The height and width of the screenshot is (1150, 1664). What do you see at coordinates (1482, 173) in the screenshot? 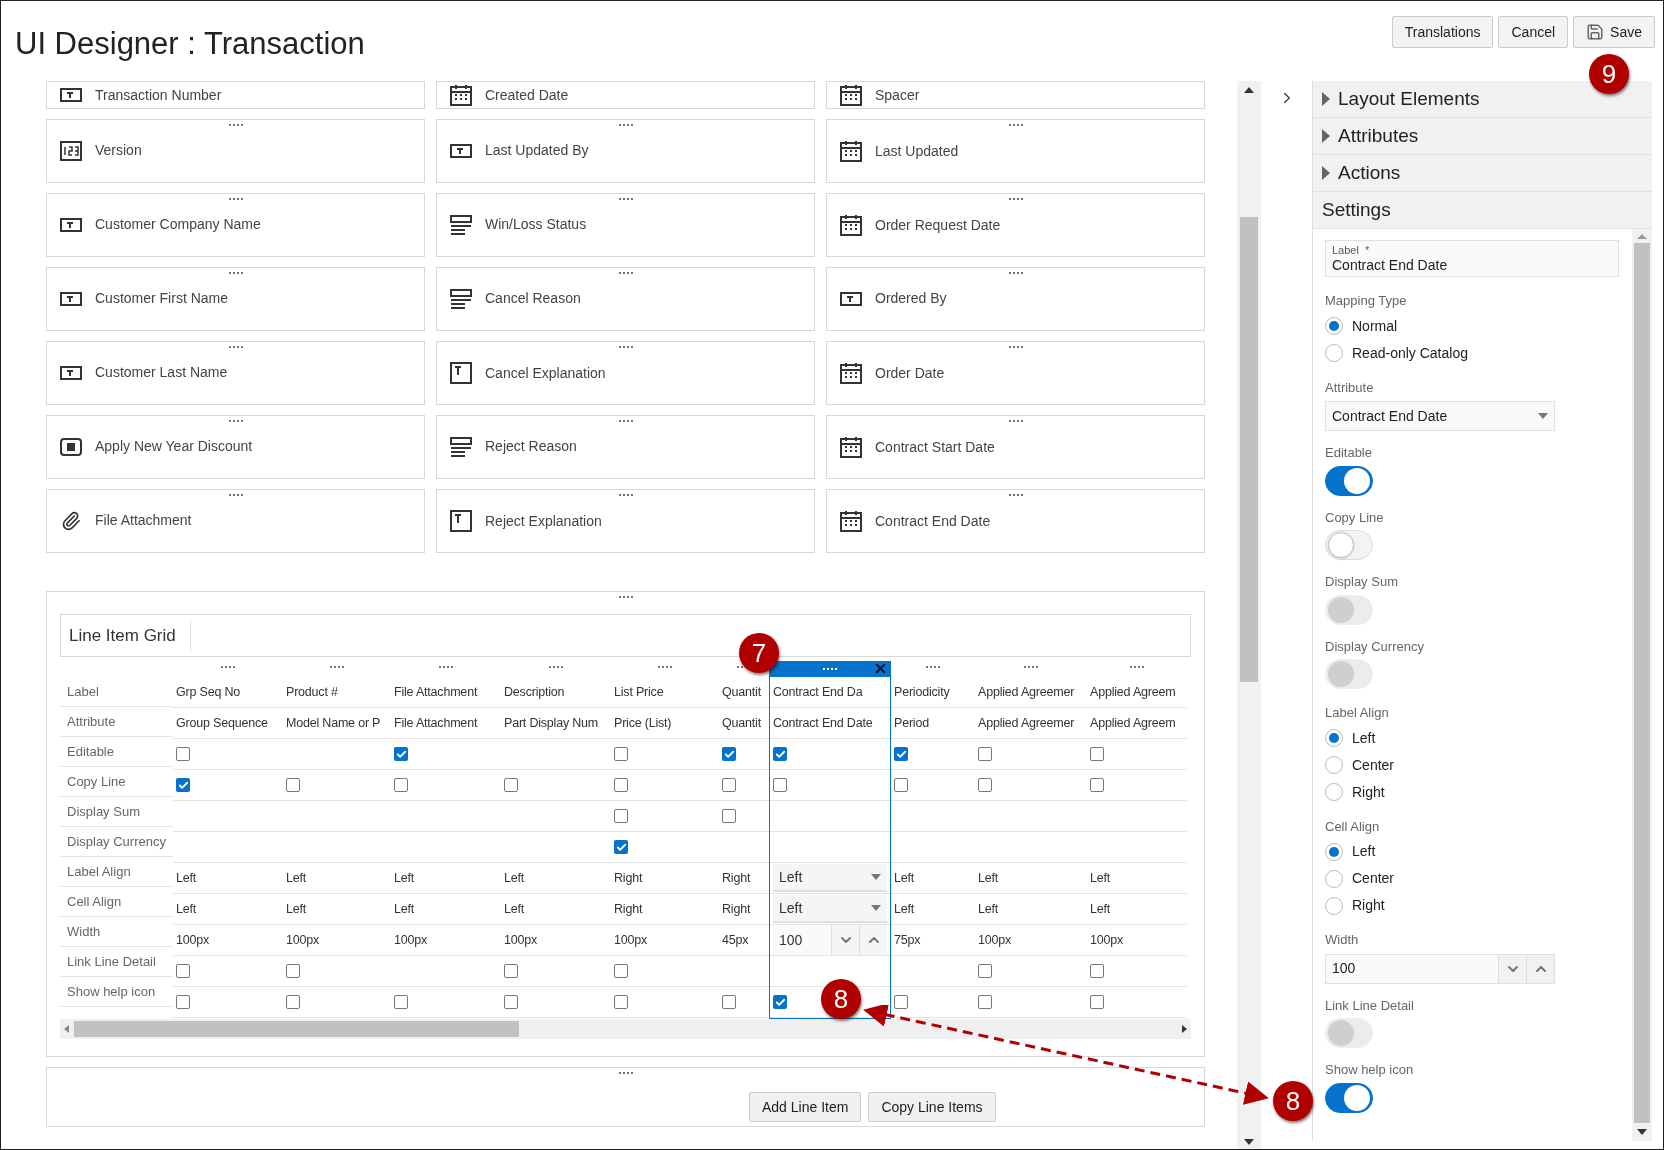
I see `panel-section-header: Actions` at bounding box center [1482, 173].